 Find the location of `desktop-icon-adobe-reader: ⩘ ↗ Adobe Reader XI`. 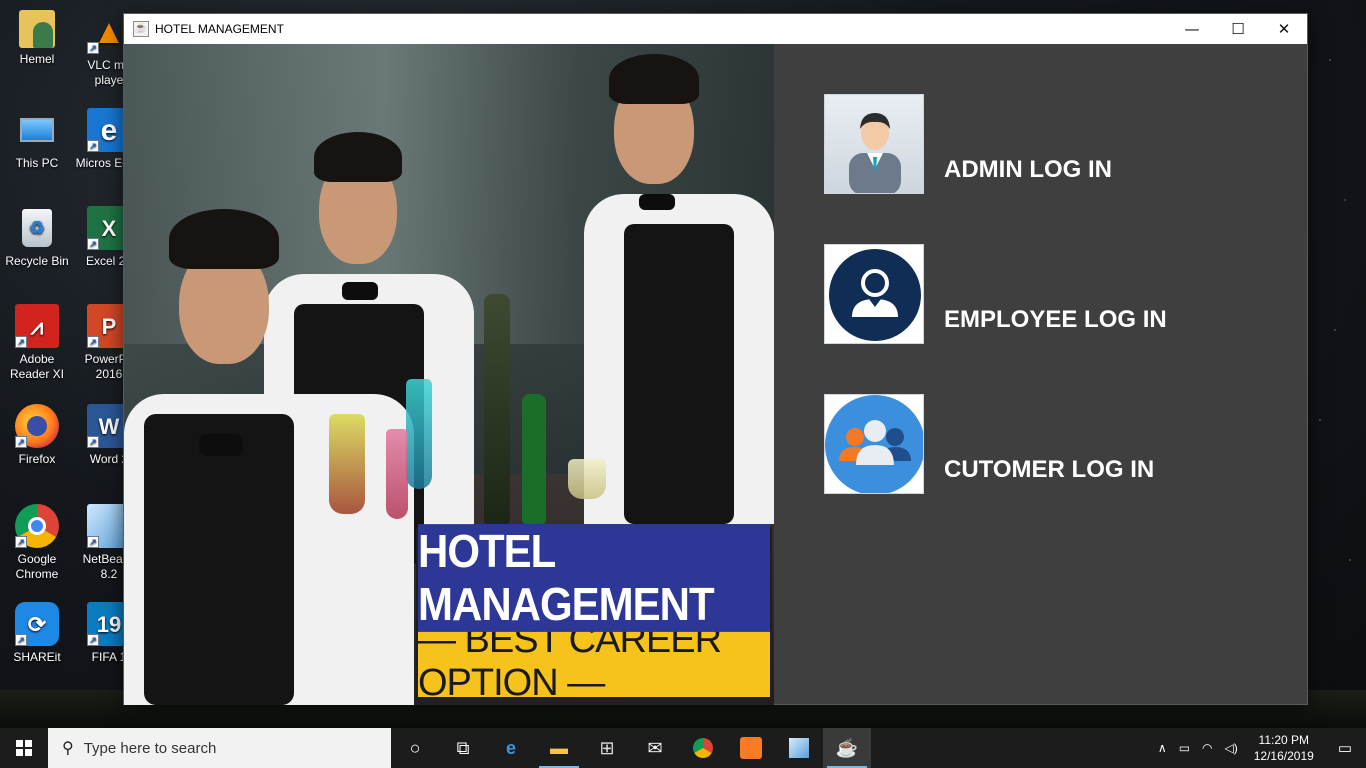

desktop-icon-adobe-reader: ⩘ ↗ Adobe Reader XI is located at coordinates (37, 343).